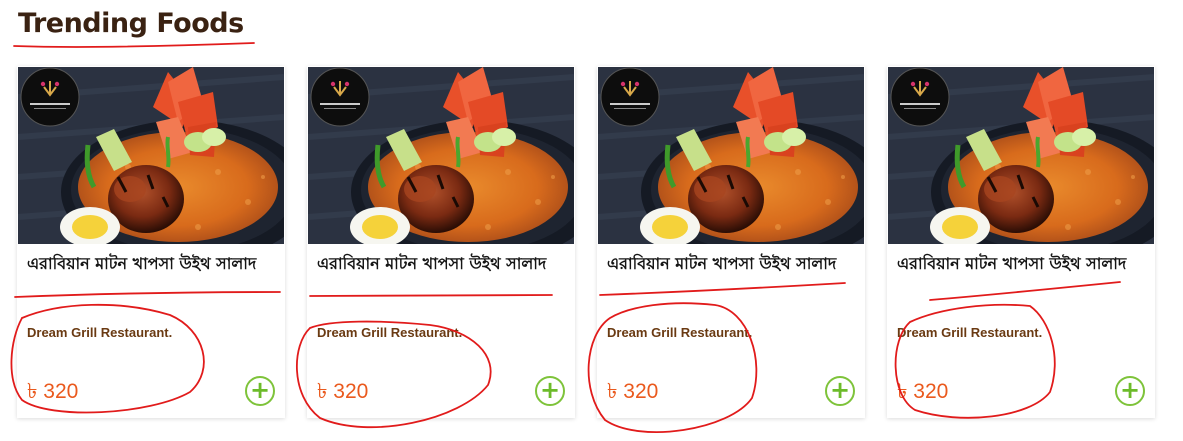  What do you see at coordinates (134, 45) in the screenshot?
I see `title-underline` at bounding box center [134, 45].